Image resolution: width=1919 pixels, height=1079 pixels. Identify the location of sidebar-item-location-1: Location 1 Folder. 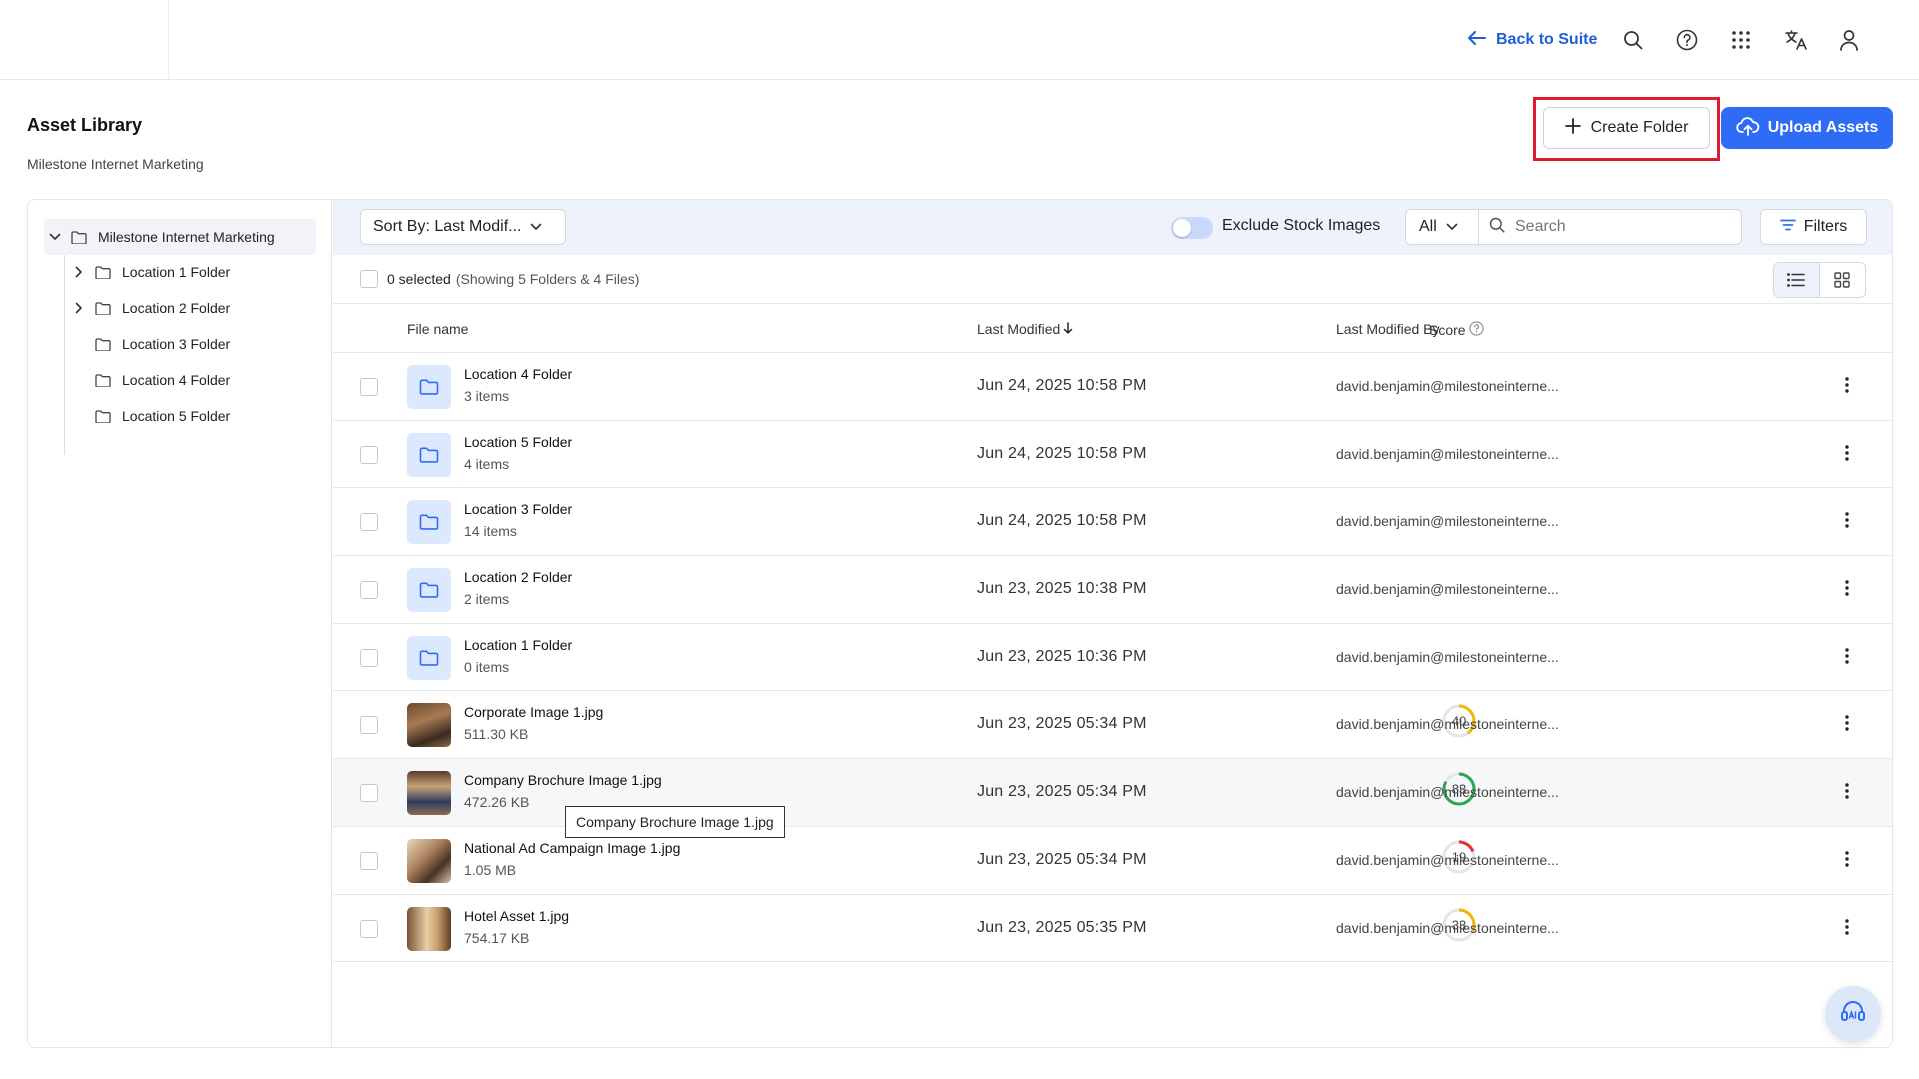
(149, 272).